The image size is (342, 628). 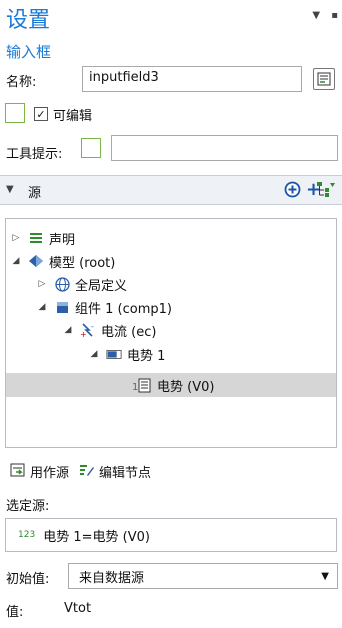 I want to click on globe-icon, so click(x=62, y=284).